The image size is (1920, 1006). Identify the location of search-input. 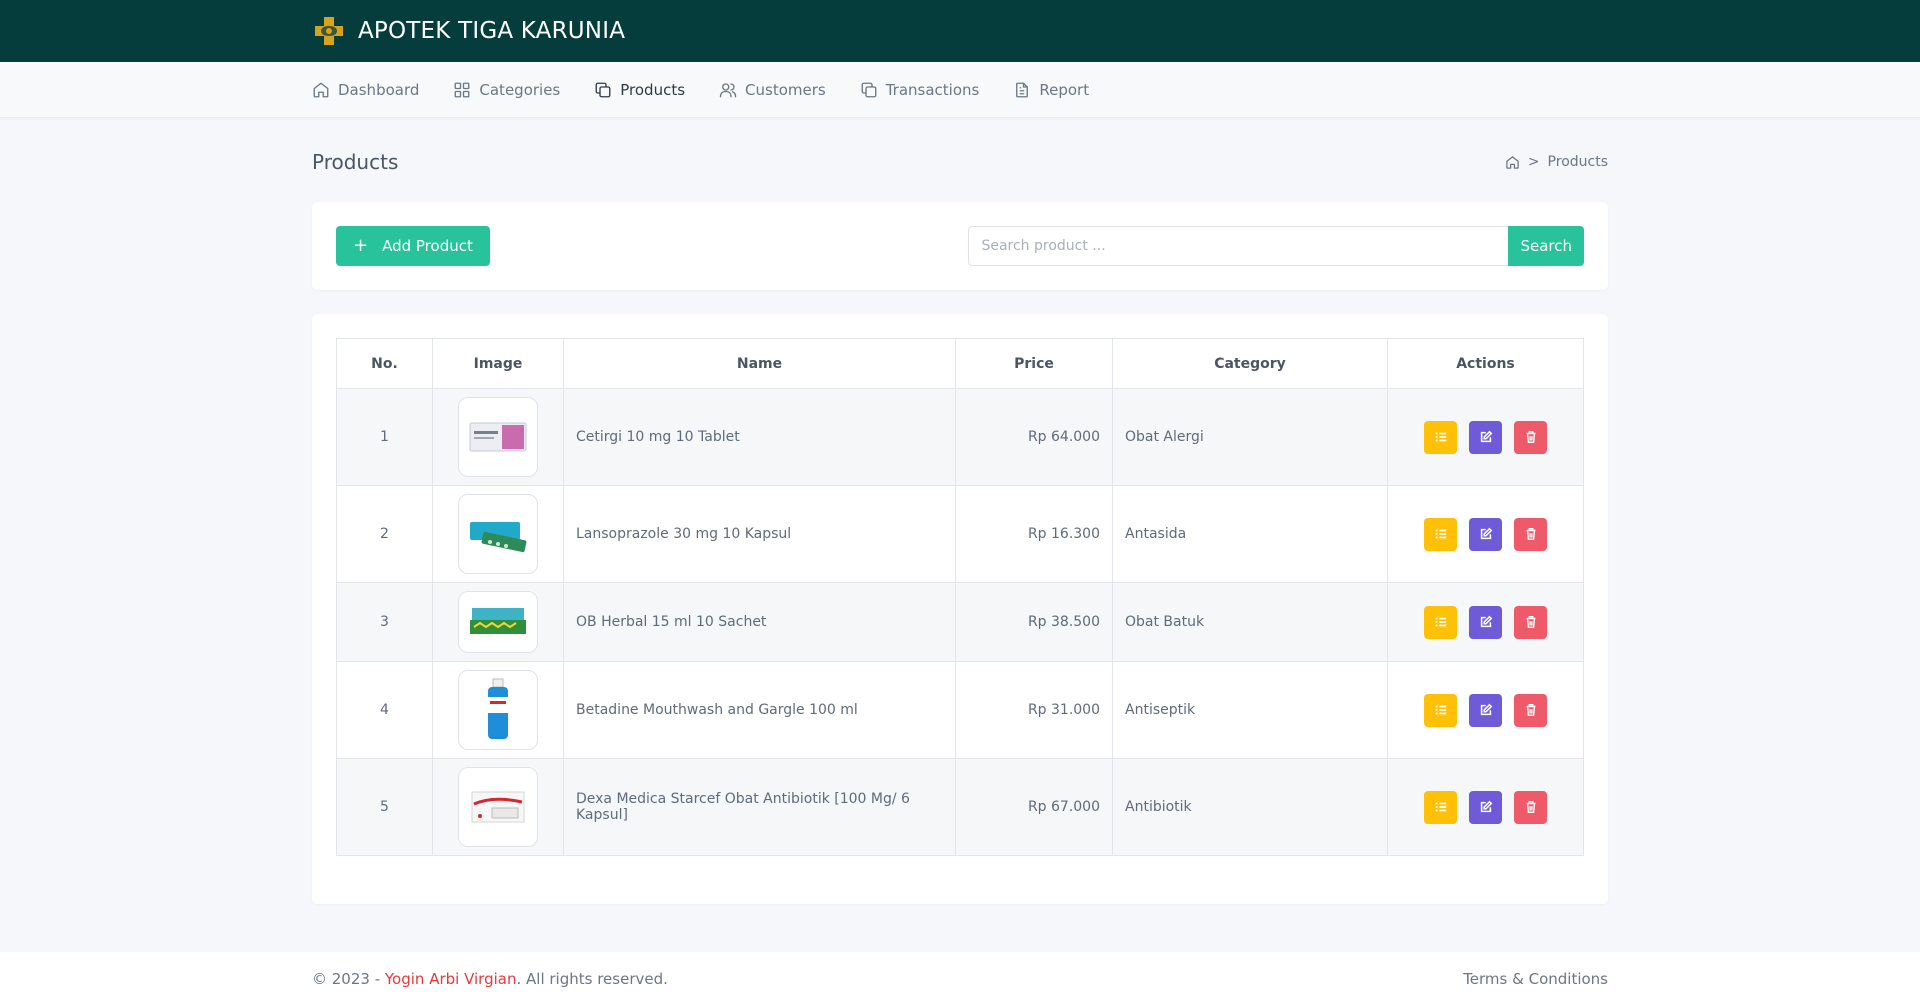
(1238, 246).